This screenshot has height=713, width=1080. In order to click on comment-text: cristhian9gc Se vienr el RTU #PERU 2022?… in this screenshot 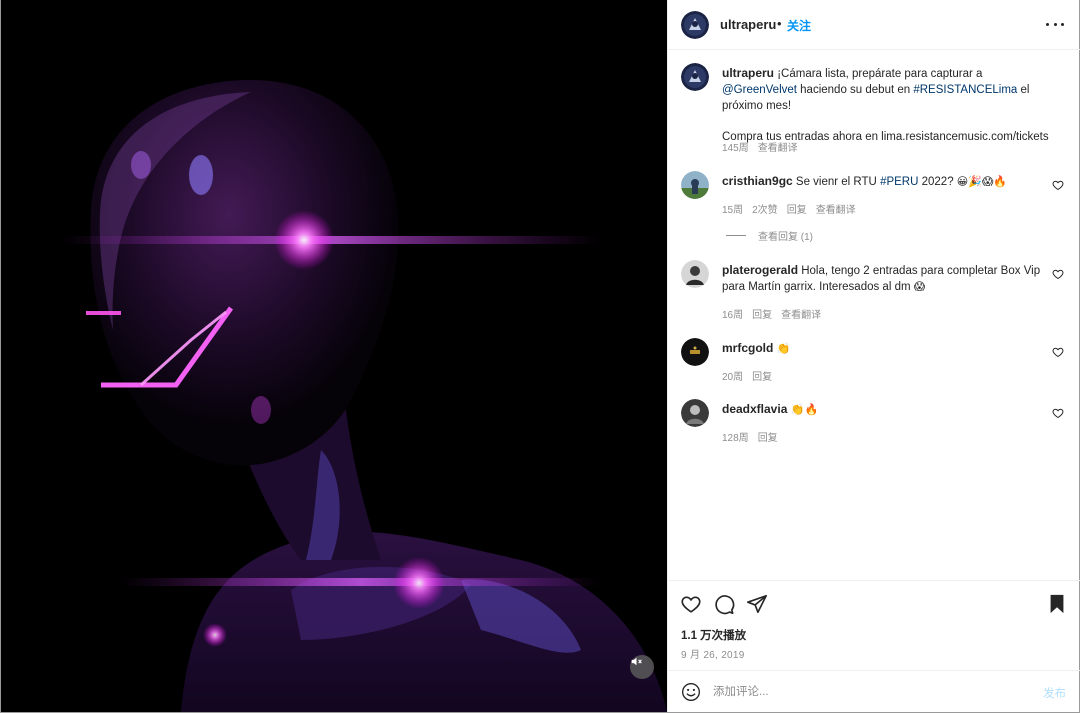, I will do `click(891, 181)`.